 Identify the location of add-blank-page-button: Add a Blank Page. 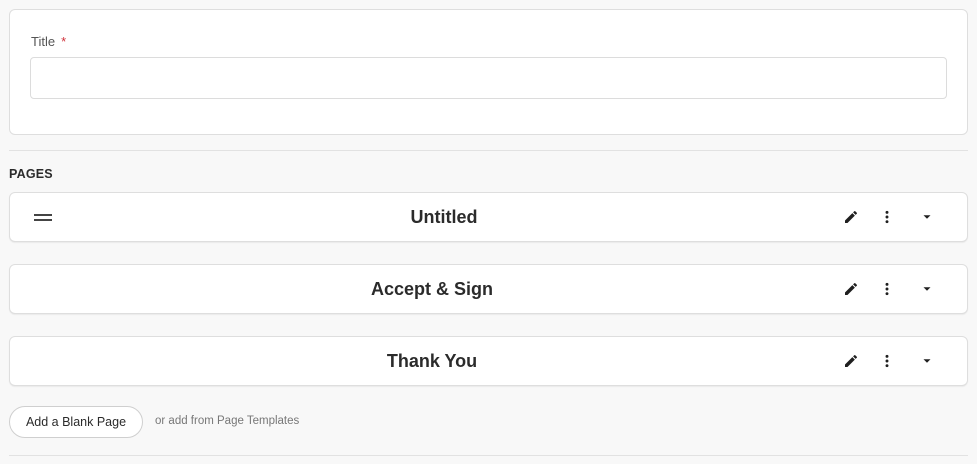
(76, 422).